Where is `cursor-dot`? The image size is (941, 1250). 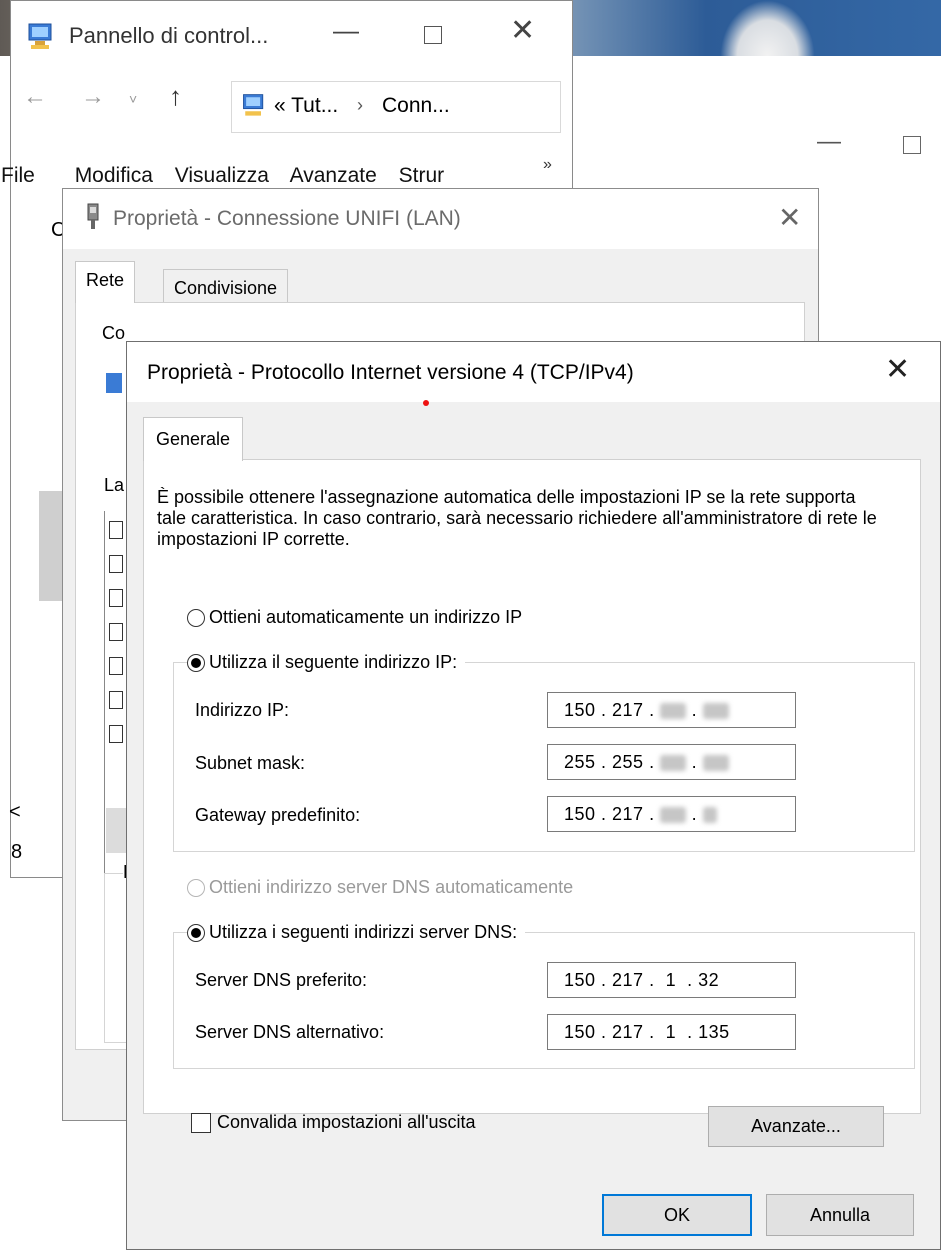 cursor-dot is located at coordinates (426, 403).